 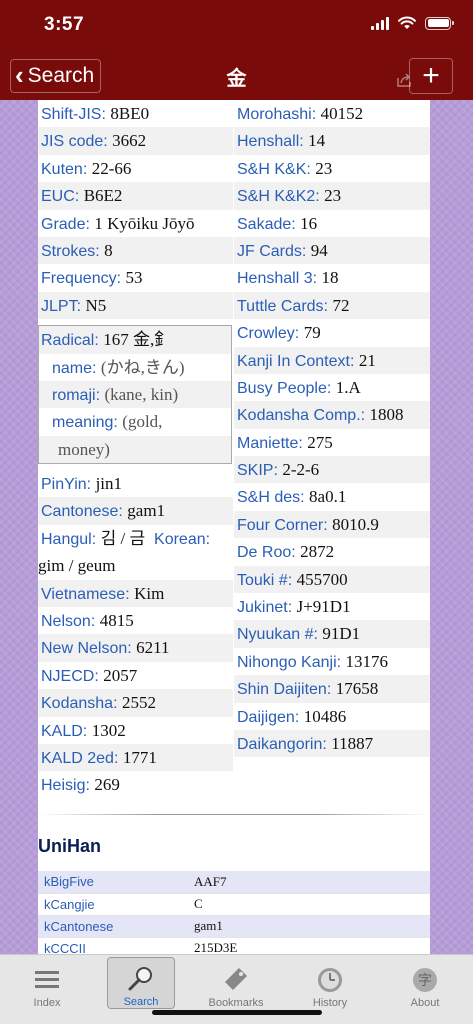 I want to click on info-row: Morohashi: 40152, so click(x=300, y=113).